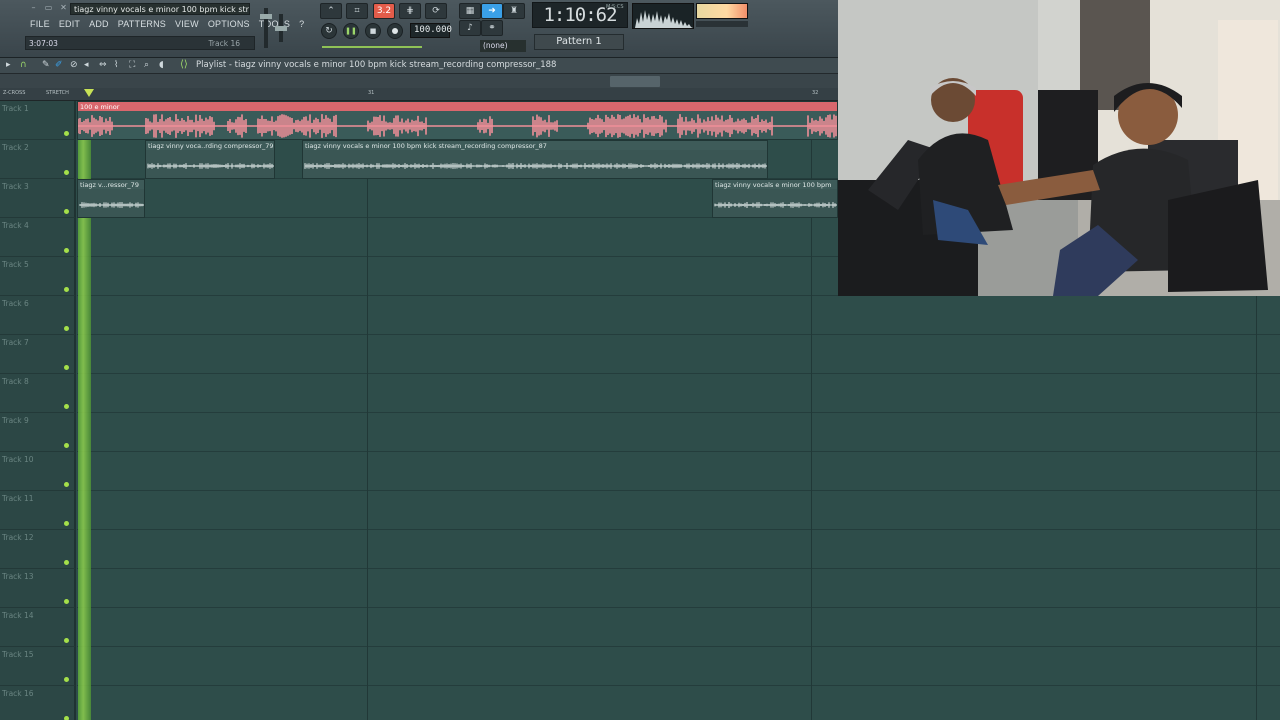  What do you see at coordinates (132, 65) in the screenshot?
I see `select-icon: ⛶` at bounding box center [132, 65].